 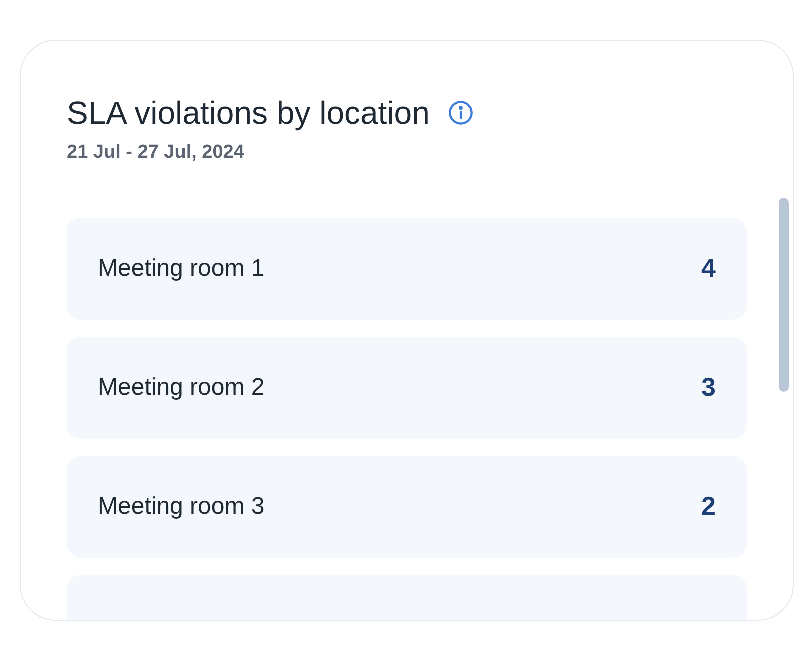 What do you see at coordinates (461, 113) in the screenshot?
I see `info-icon` at bounding box center [461, 113].